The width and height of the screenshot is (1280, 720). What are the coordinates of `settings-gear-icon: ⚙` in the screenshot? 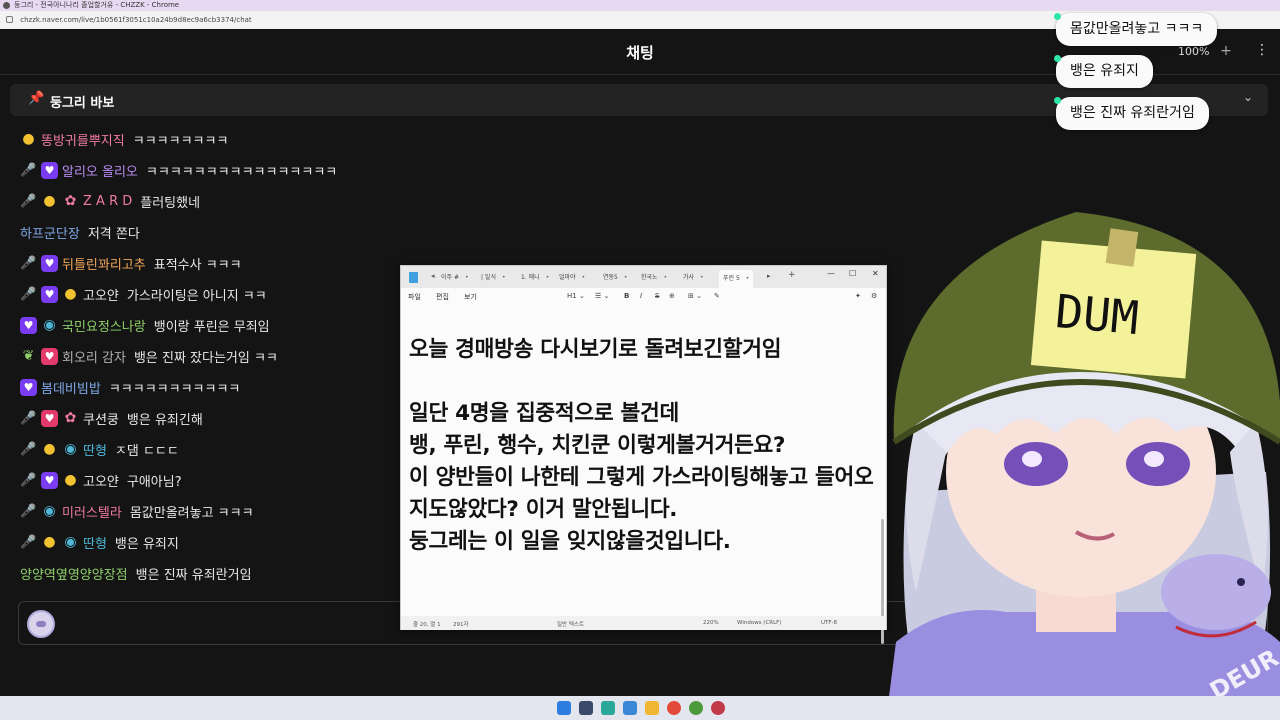 It's located at (874, 296).